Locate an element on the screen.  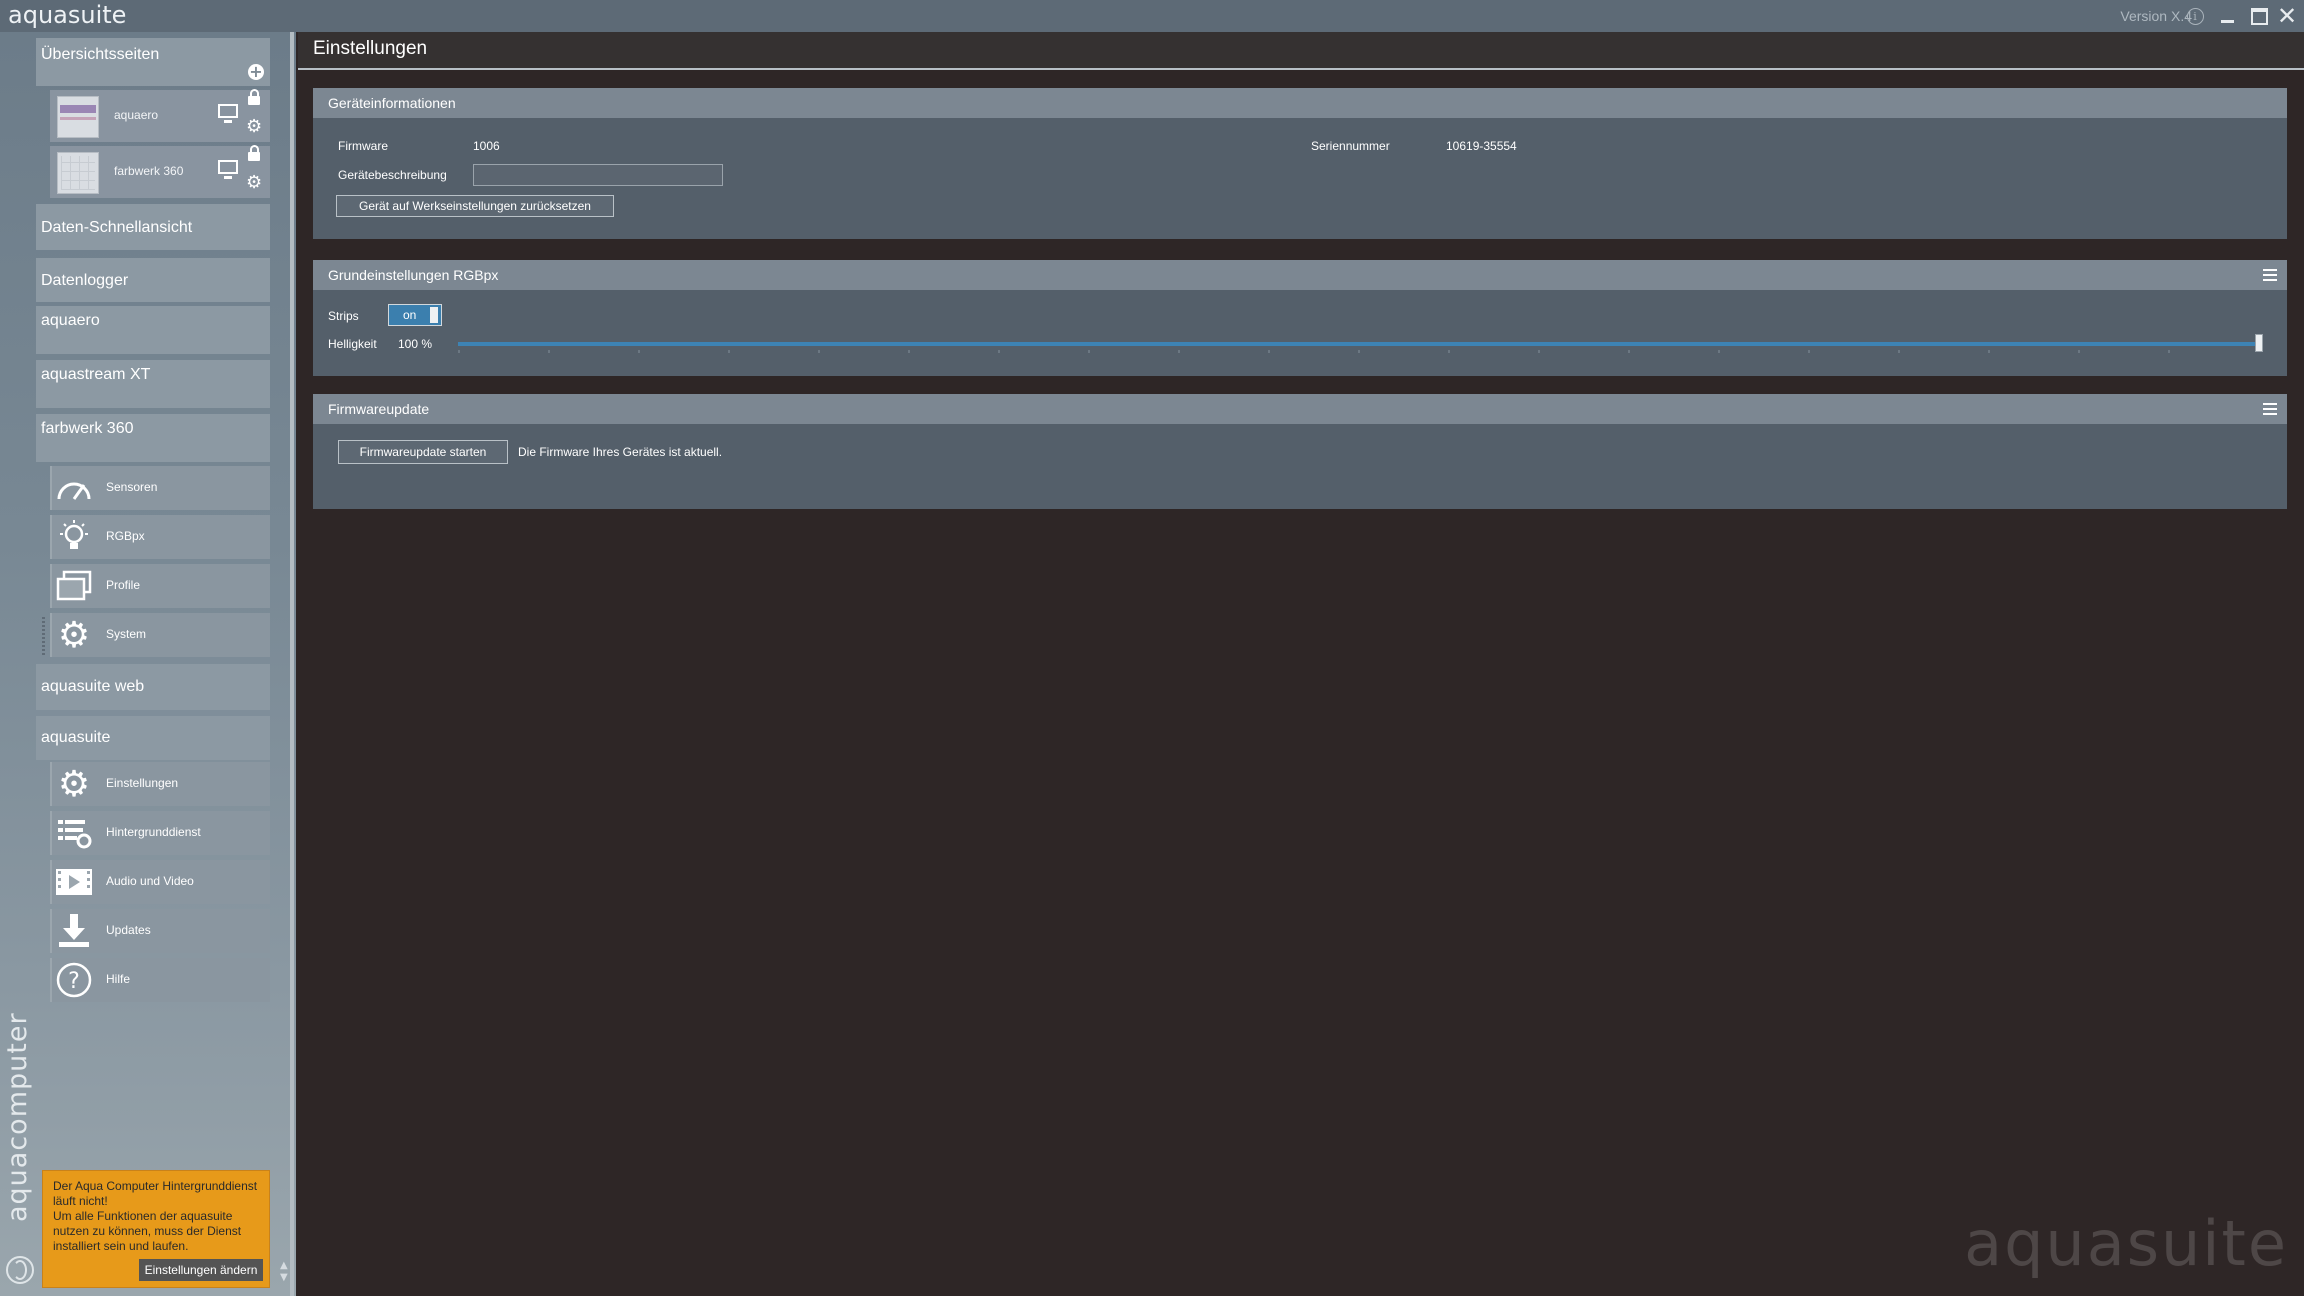
sidebar-item-hintergrunddienst: Hintergrunddienst is located at coordinates (160, 833).